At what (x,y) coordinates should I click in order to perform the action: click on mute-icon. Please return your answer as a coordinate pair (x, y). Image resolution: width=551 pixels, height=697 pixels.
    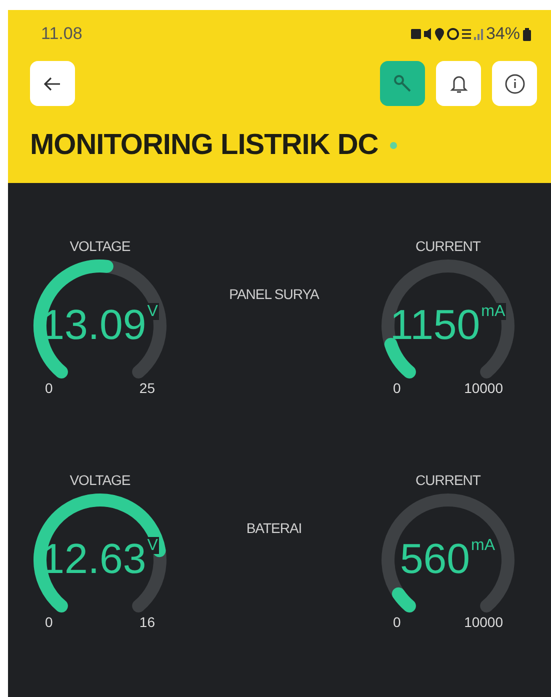
    Looking at the image, I should click on (428, 34).